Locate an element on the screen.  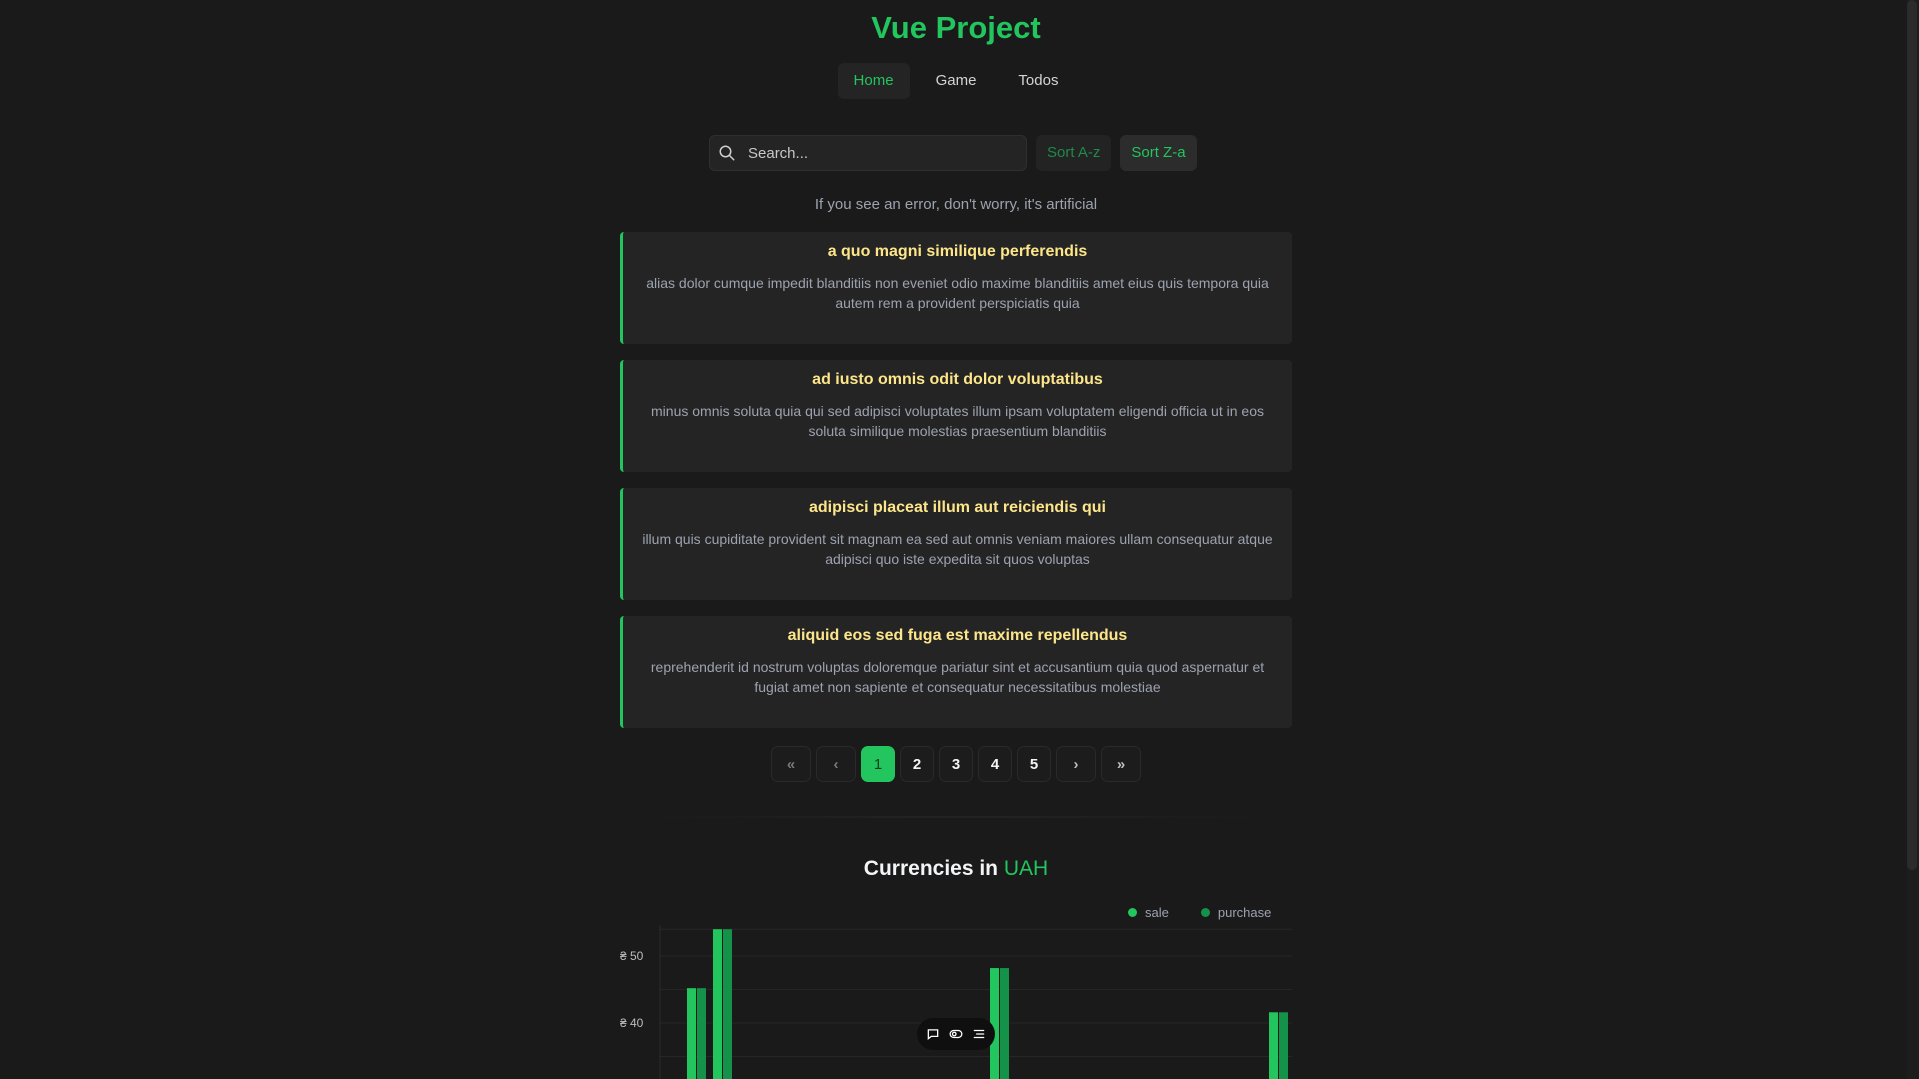
search-icon is located at coordinates (727, 153).